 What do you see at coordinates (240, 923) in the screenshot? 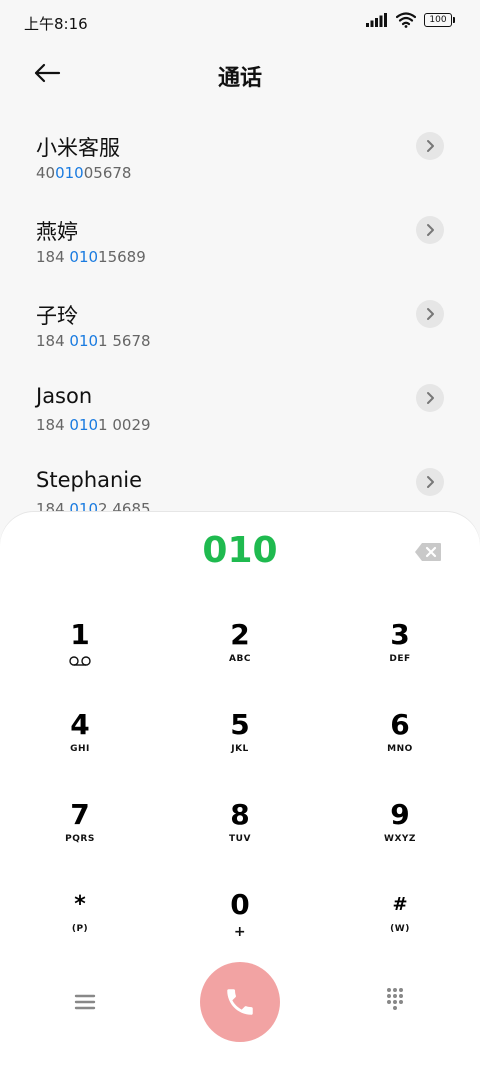
I see `key-0: 0 +` at bounding box center [240, 923].